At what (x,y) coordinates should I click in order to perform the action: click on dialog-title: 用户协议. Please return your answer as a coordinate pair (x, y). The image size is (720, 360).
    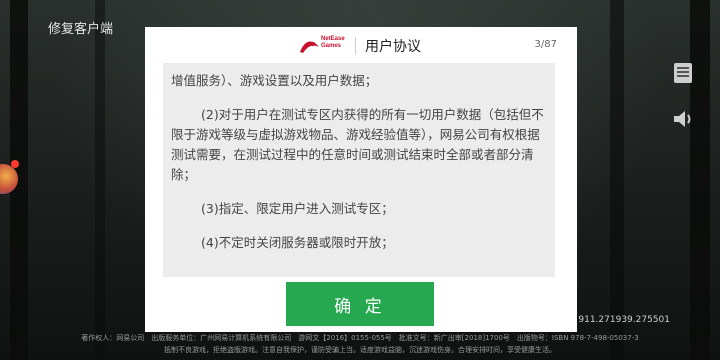
    Looking at the image, I should click on (393, 47).